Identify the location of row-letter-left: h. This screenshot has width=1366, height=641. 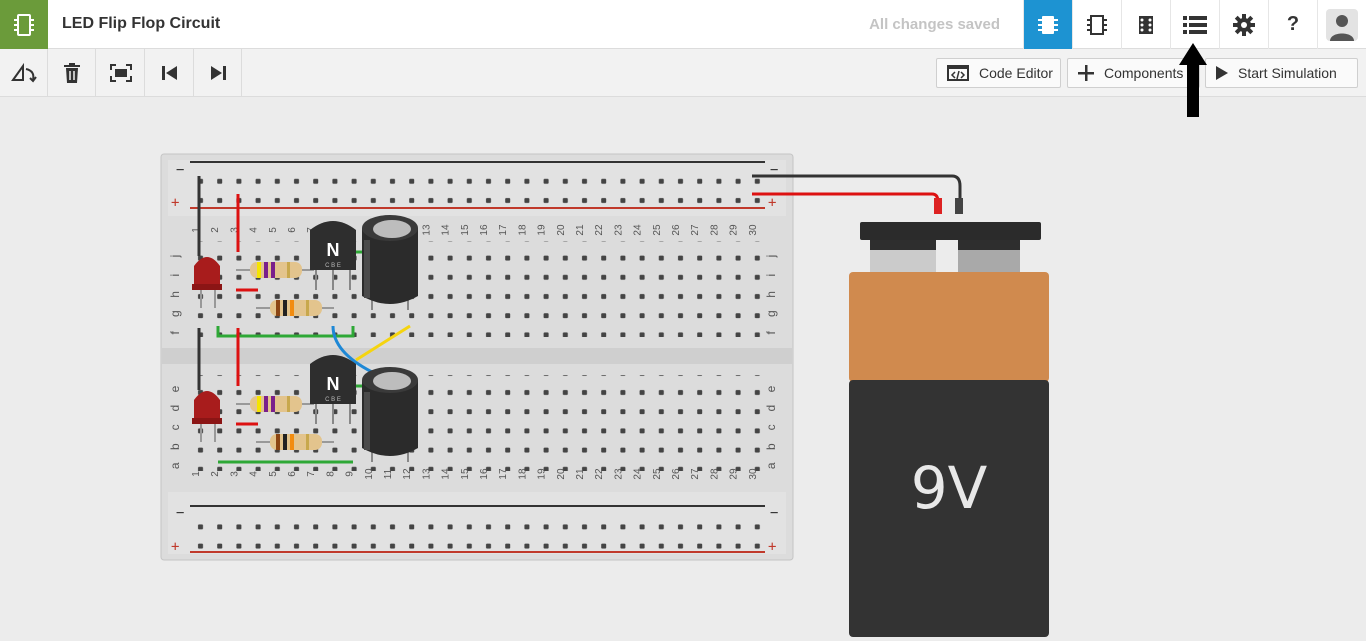
(175, 294).